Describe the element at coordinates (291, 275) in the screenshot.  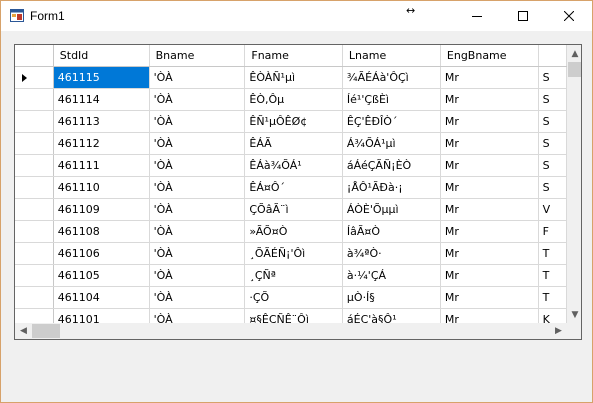
I see `table-row: 461105 'ÒÀ ¸ÇÑª à·¼'ÇÁ Mr T` at that location.